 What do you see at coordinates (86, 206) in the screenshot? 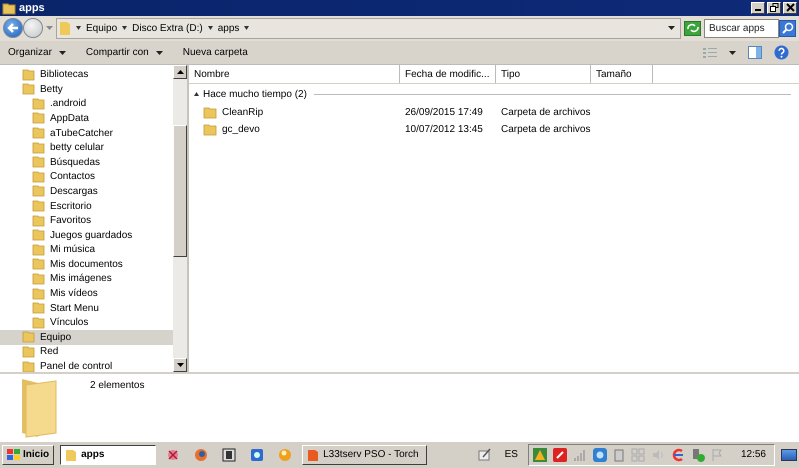
I see `sidebar-item: Escritorio` at bounding box center [86, 206].